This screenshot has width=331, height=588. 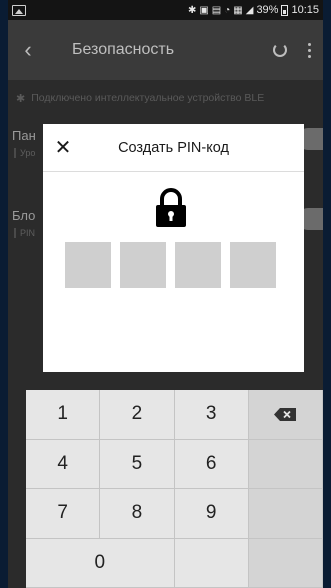 I want to click on key-1: 1, so click(x=63, y=415).